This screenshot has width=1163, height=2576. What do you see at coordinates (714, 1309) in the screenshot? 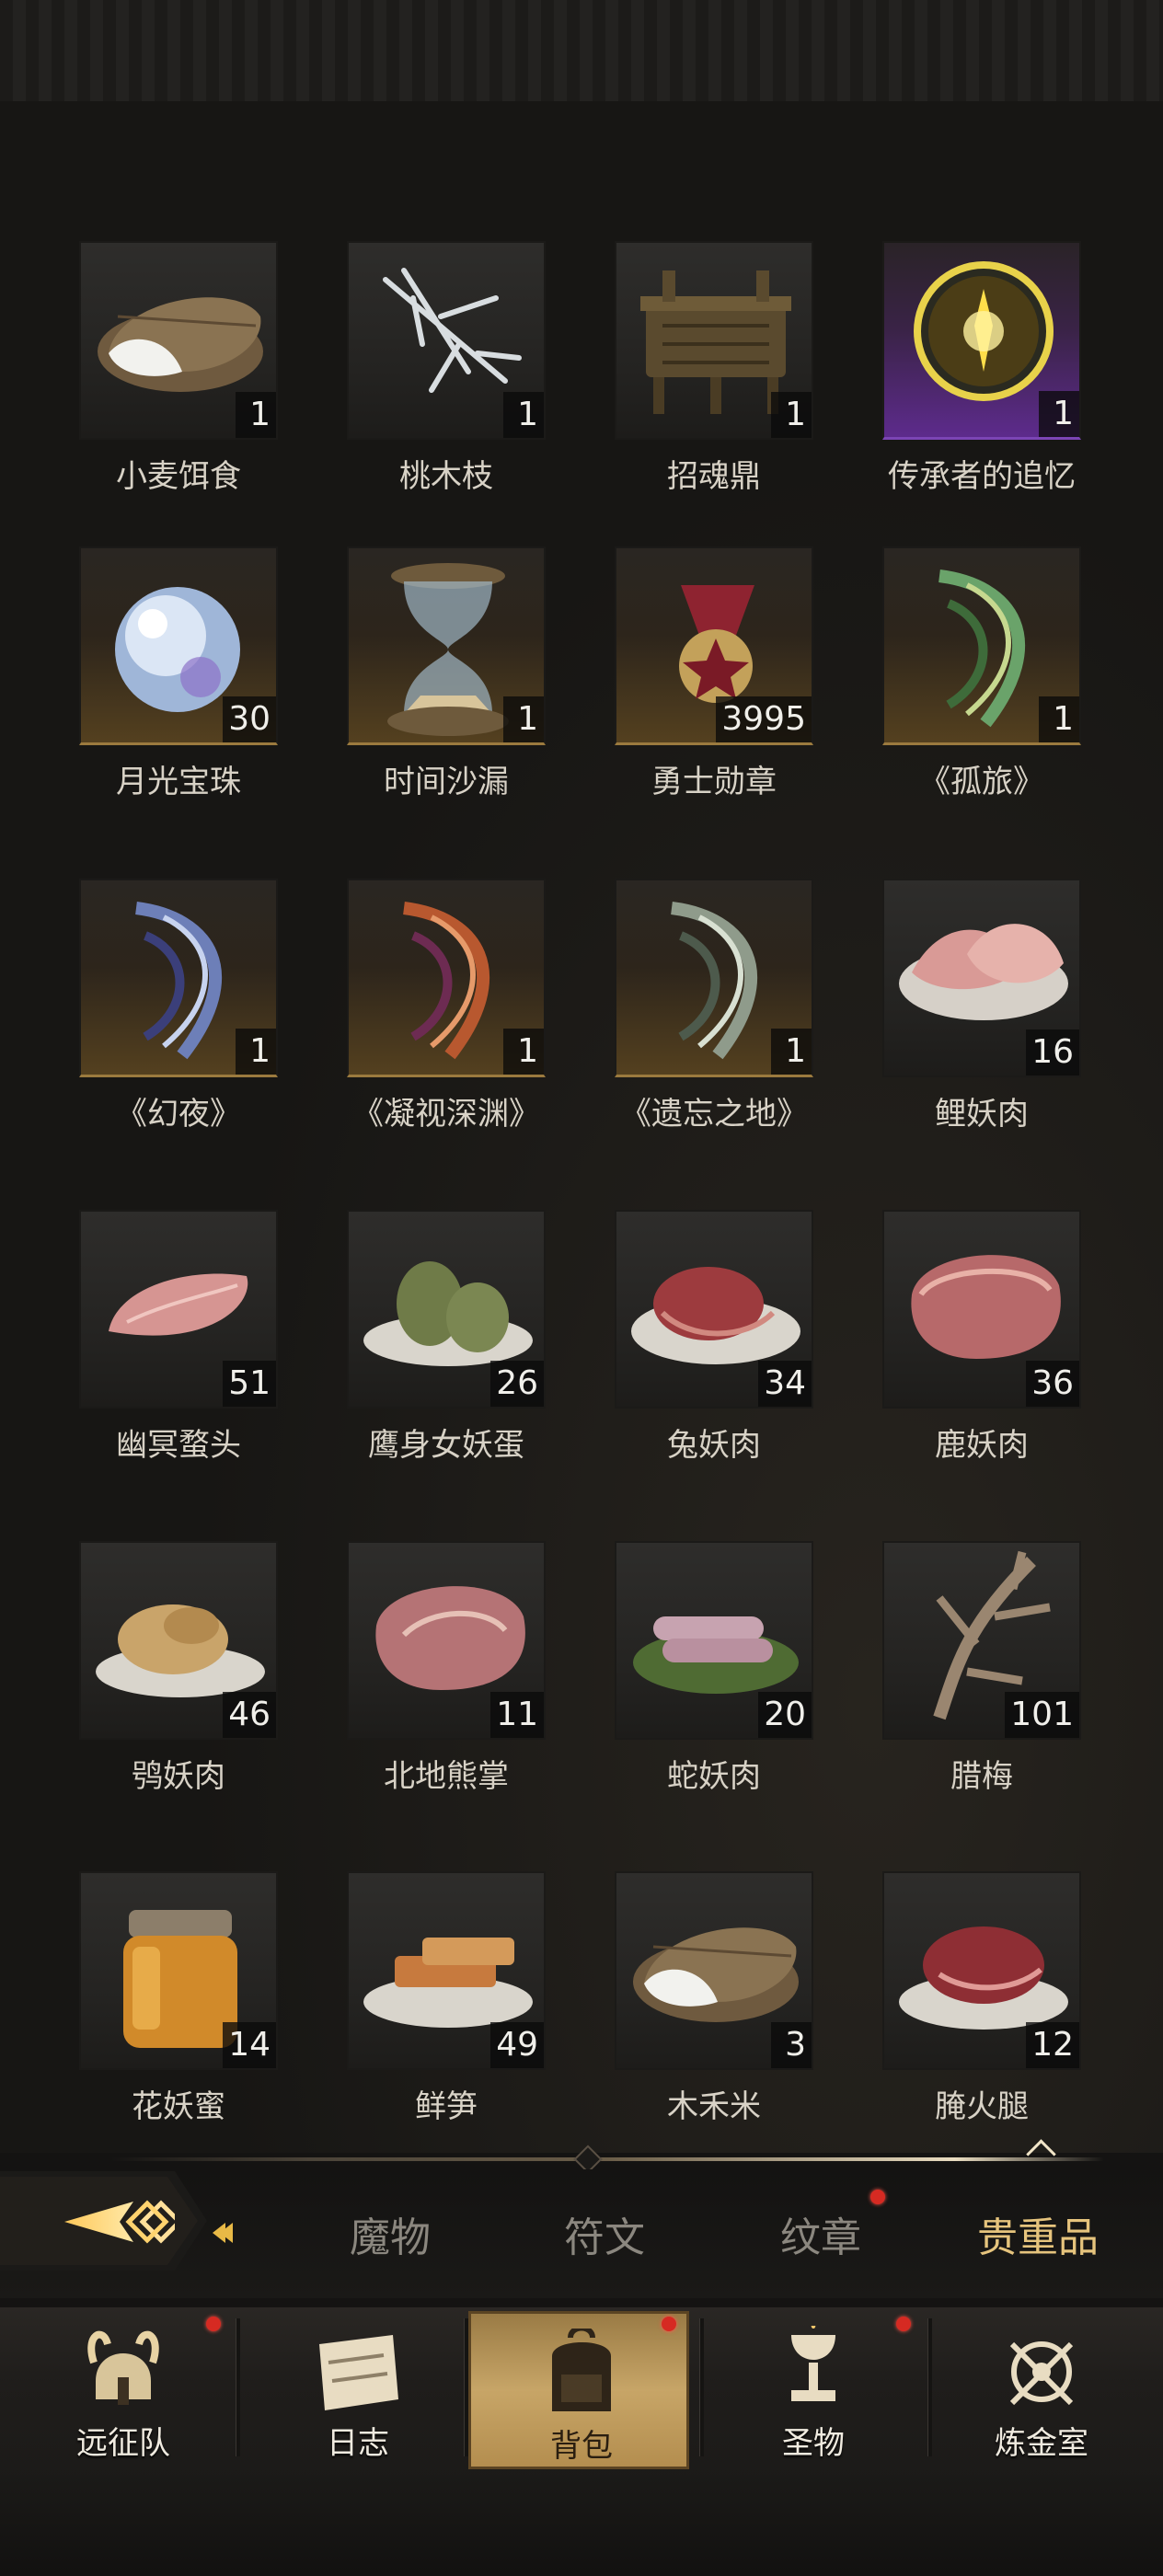
I see `item-slot: 34` at bounding box center [714, 1309].